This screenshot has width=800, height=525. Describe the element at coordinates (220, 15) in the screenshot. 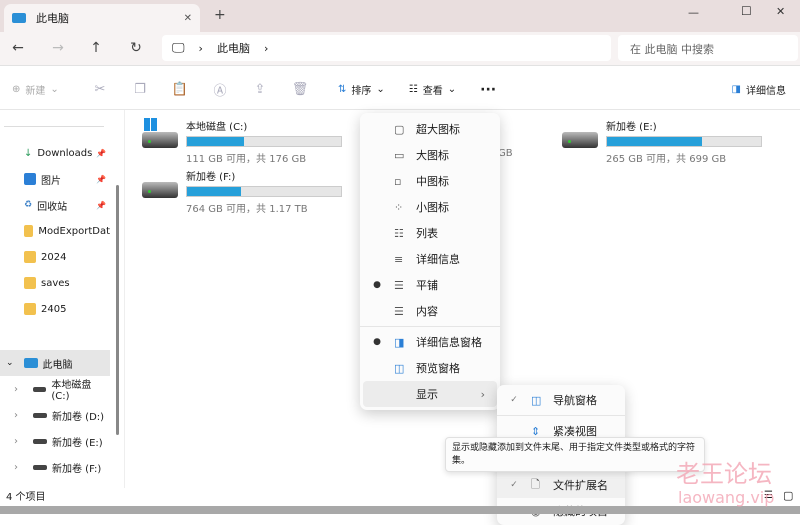

I see `new-tab-button: +` at that location.